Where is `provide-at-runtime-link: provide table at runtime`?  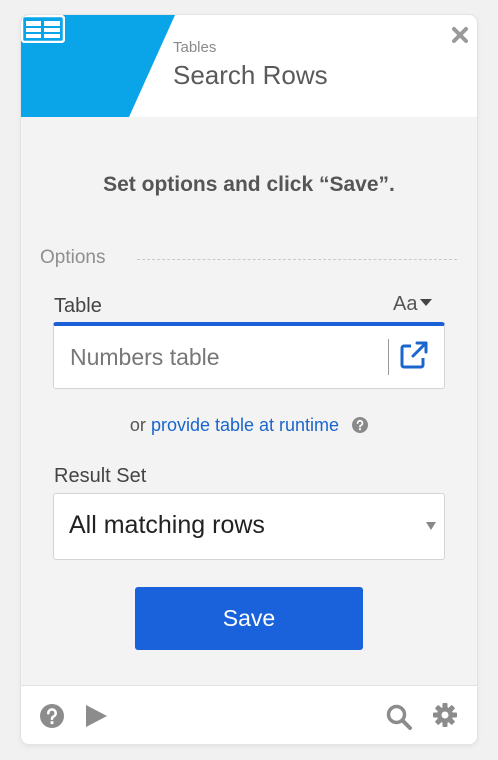 provide-at-runtime-link: provide table at runtime is located at coordinates (245, 425).